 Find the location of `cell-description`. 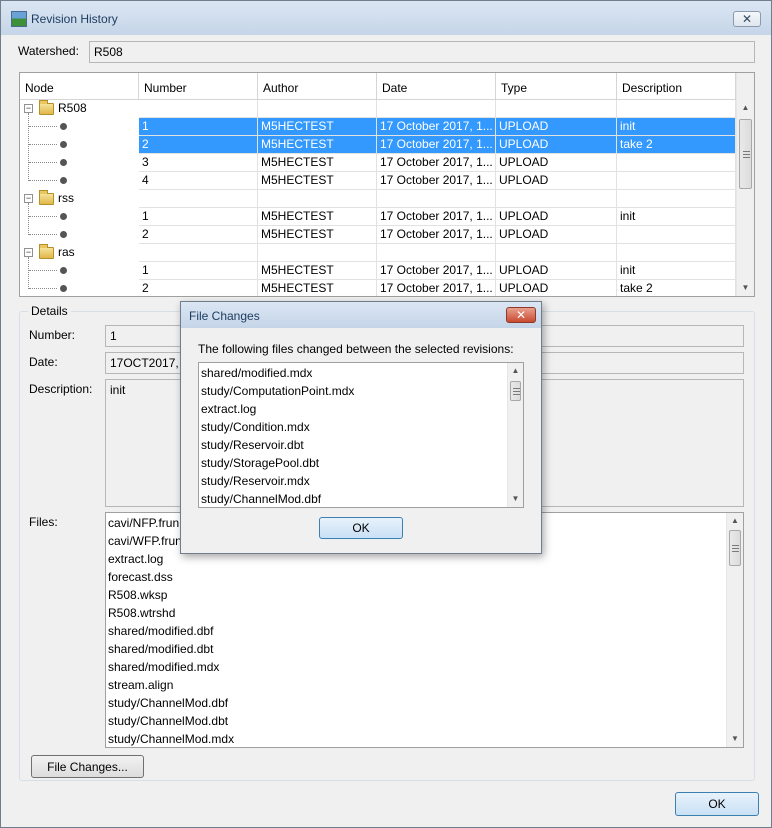

cell-description is located at coordinates (676, 235).